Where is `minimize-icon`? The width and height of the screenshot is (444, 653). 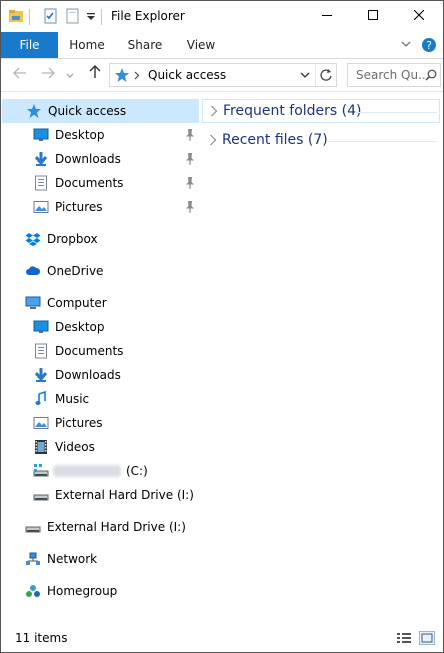 minimize-icon is located at coordinates (327, 15).